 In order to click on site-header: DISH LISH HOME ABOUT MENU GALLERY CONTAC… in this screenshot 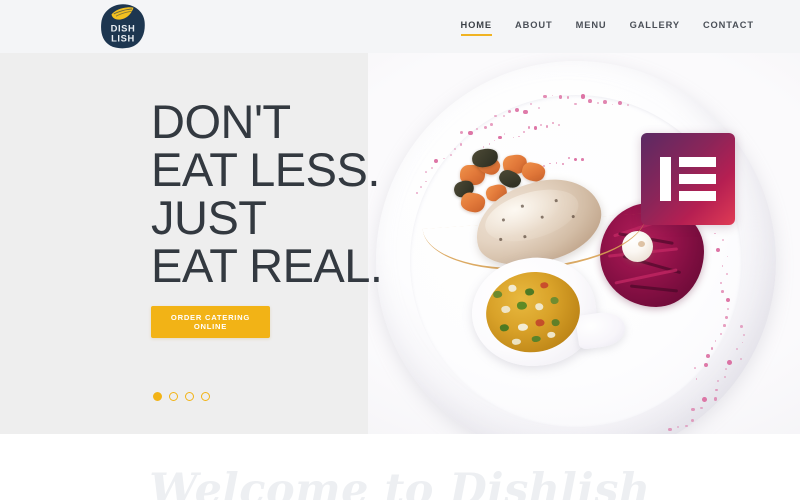, I will do `click(400, 26)`.